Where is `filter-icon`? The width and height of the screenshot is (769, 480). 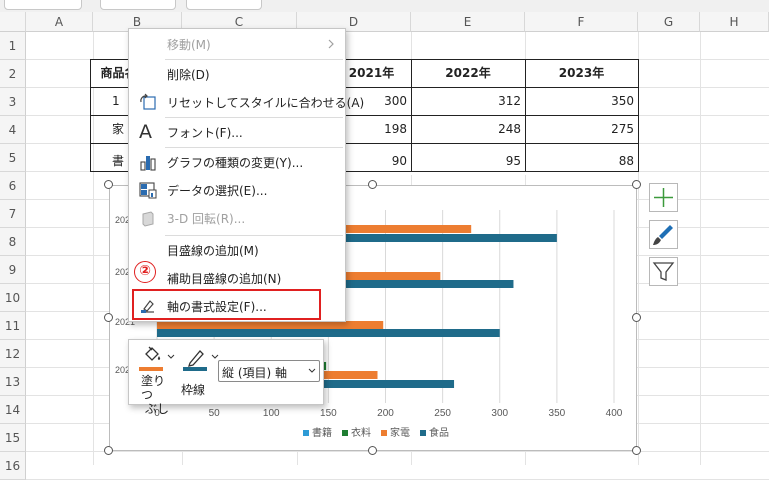
filter-icon is located at coordinates (663, 271).